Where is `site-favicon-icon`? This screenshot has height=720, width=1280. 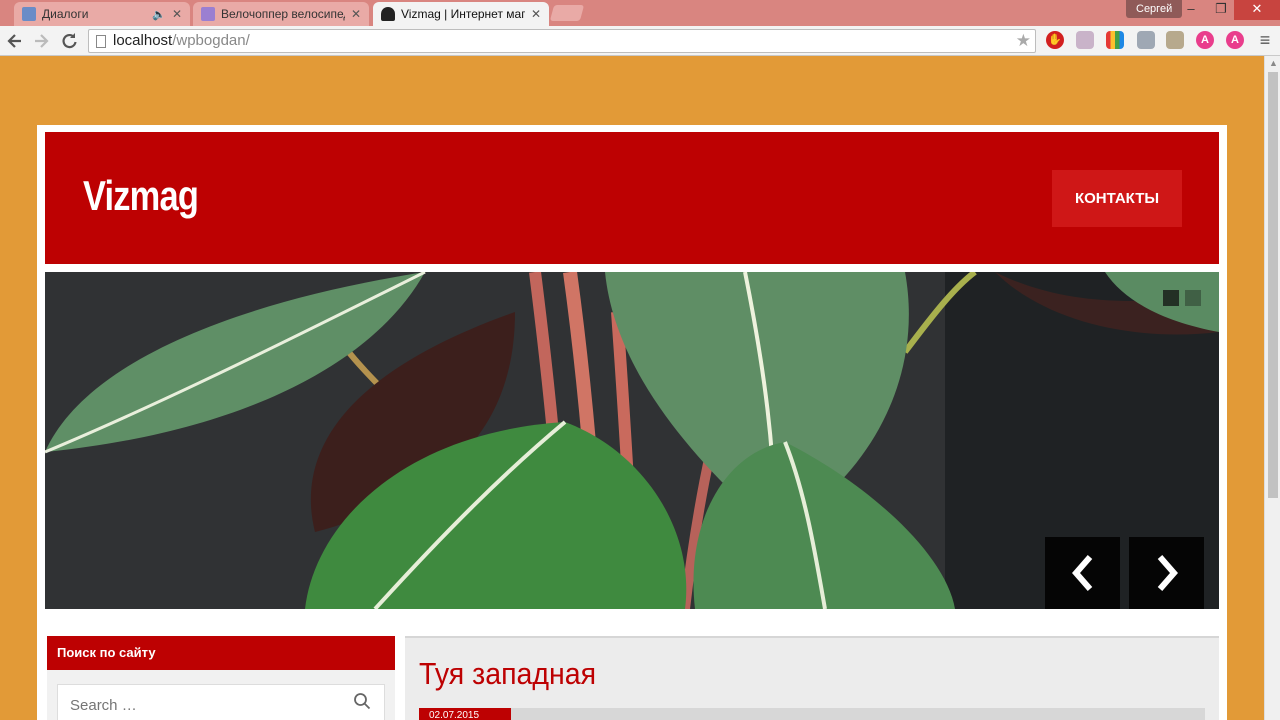
site-favicon-icon is located at coordinates (208, 14).